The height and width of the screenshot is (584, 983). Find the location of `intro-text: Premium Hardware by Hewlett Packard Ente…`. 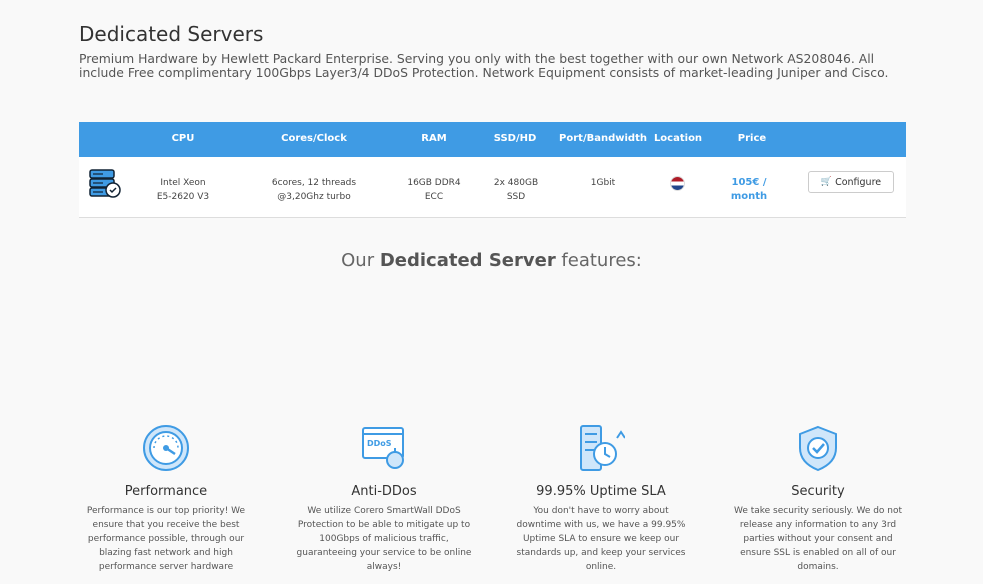

intro-text: Premium Hardware by Hewlett Packard Ente… is located at coordinates (484, 65).